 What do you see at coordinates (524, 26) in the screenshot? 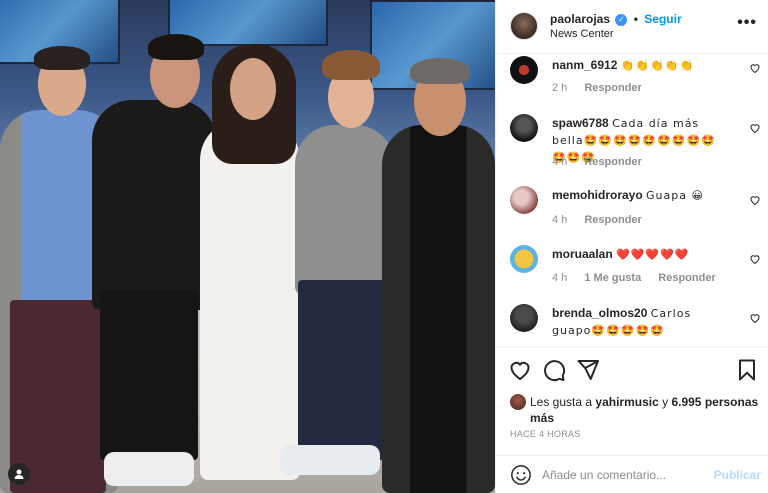
I see `author-avatar` at bounding box center [524, 26].